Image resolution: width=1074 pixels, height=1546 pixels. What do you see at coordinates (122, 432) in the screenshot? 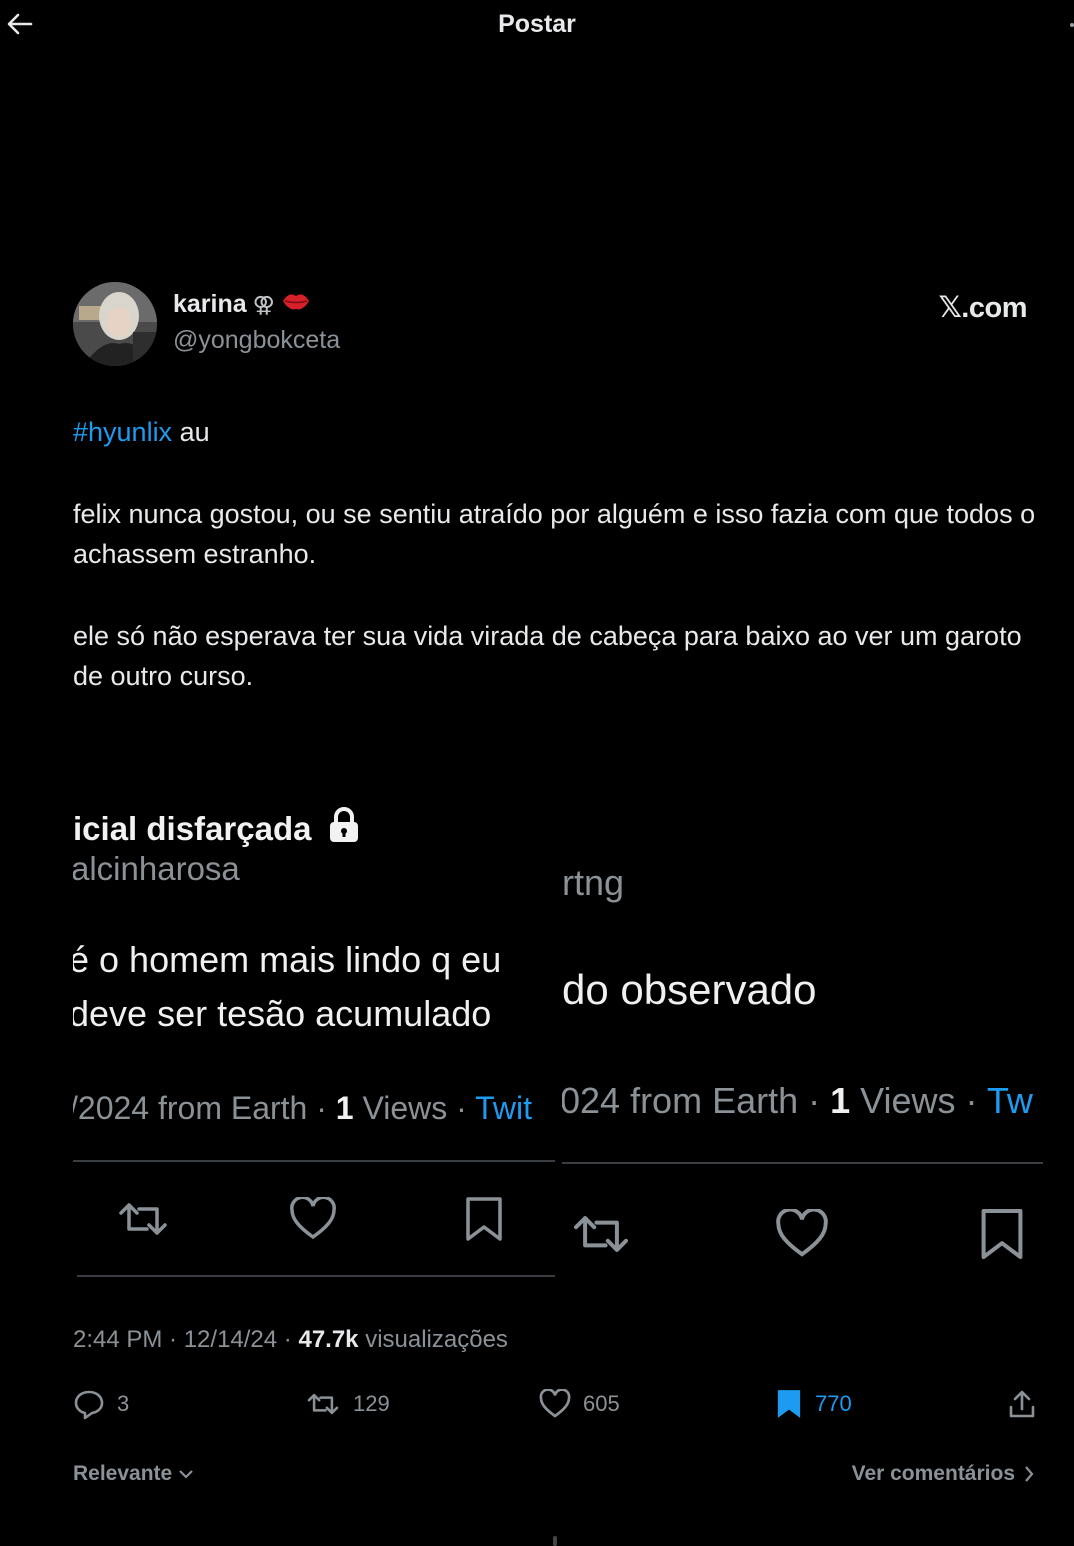
I see `hashtag-link: #hyunlix` at bounding box center [122, 432].